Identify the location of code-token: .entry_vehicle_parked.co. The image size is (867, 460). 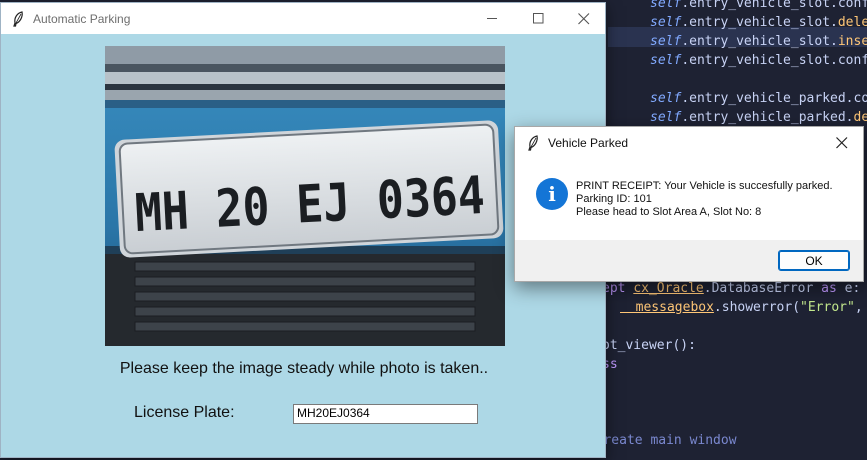
(774, 98).